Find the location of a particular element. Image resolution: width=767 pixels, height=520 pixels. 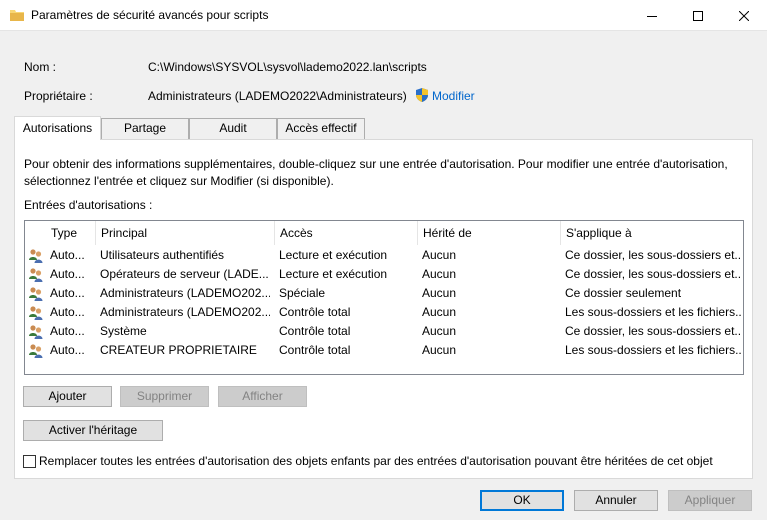

cancel-button: Annuler is located at coordinates (616, 500).